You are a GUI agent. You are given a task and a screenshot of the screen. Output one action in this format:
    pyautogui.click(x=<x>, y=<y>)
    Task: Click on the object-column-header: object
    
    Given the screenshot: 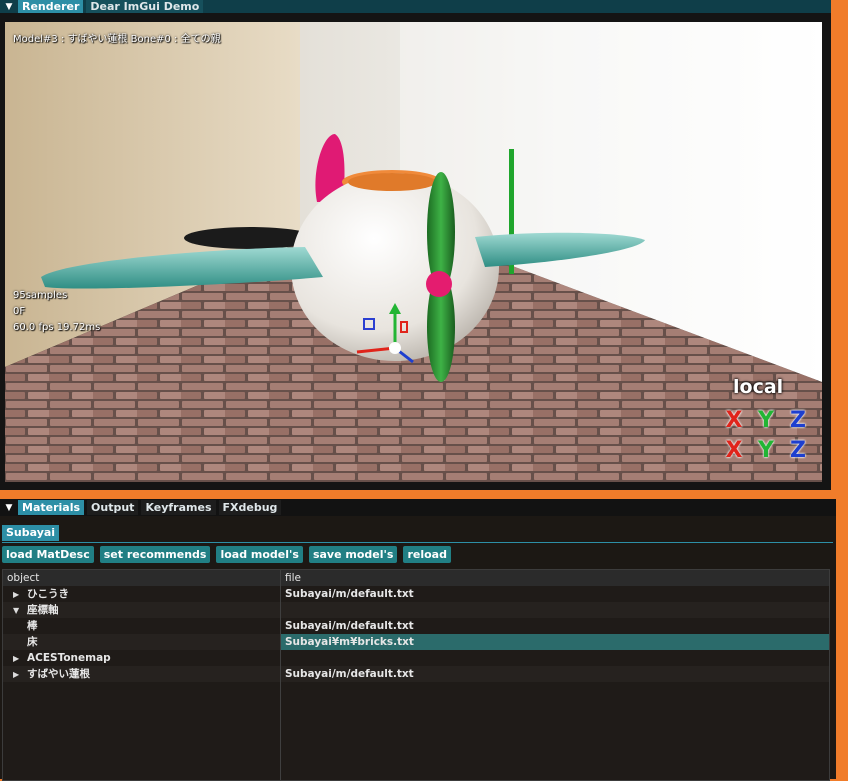 What is the action you would take?
    pyautogui.click(x=23, y=578)
    